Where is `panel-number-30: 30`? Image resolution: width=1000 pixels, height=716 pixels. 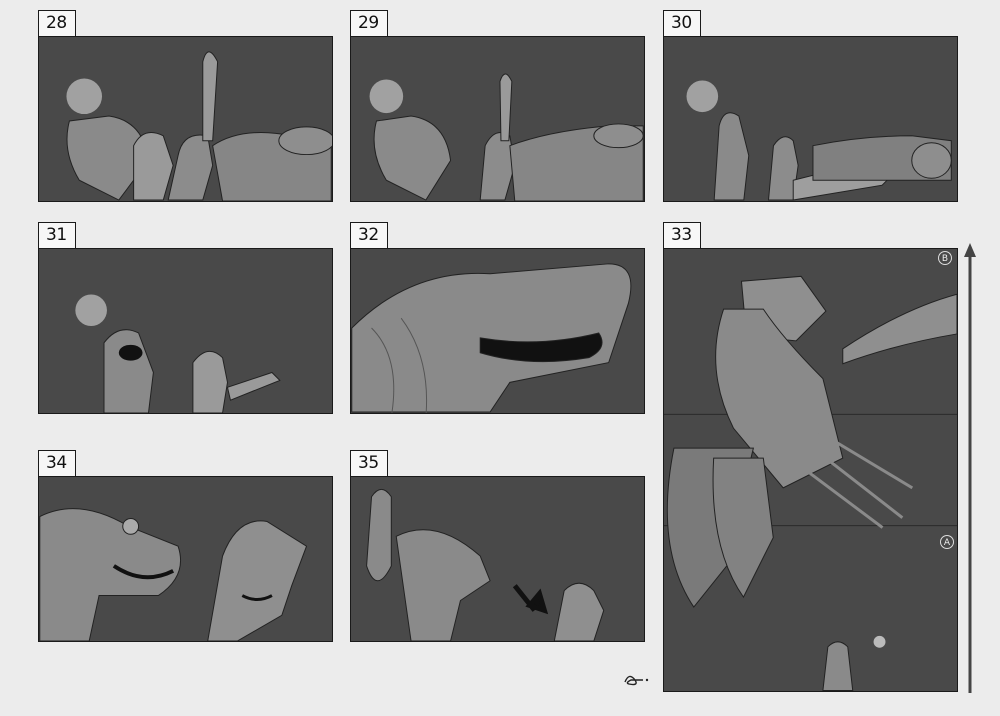 panel-number-30: 30 is located at coordinates (682, 23).